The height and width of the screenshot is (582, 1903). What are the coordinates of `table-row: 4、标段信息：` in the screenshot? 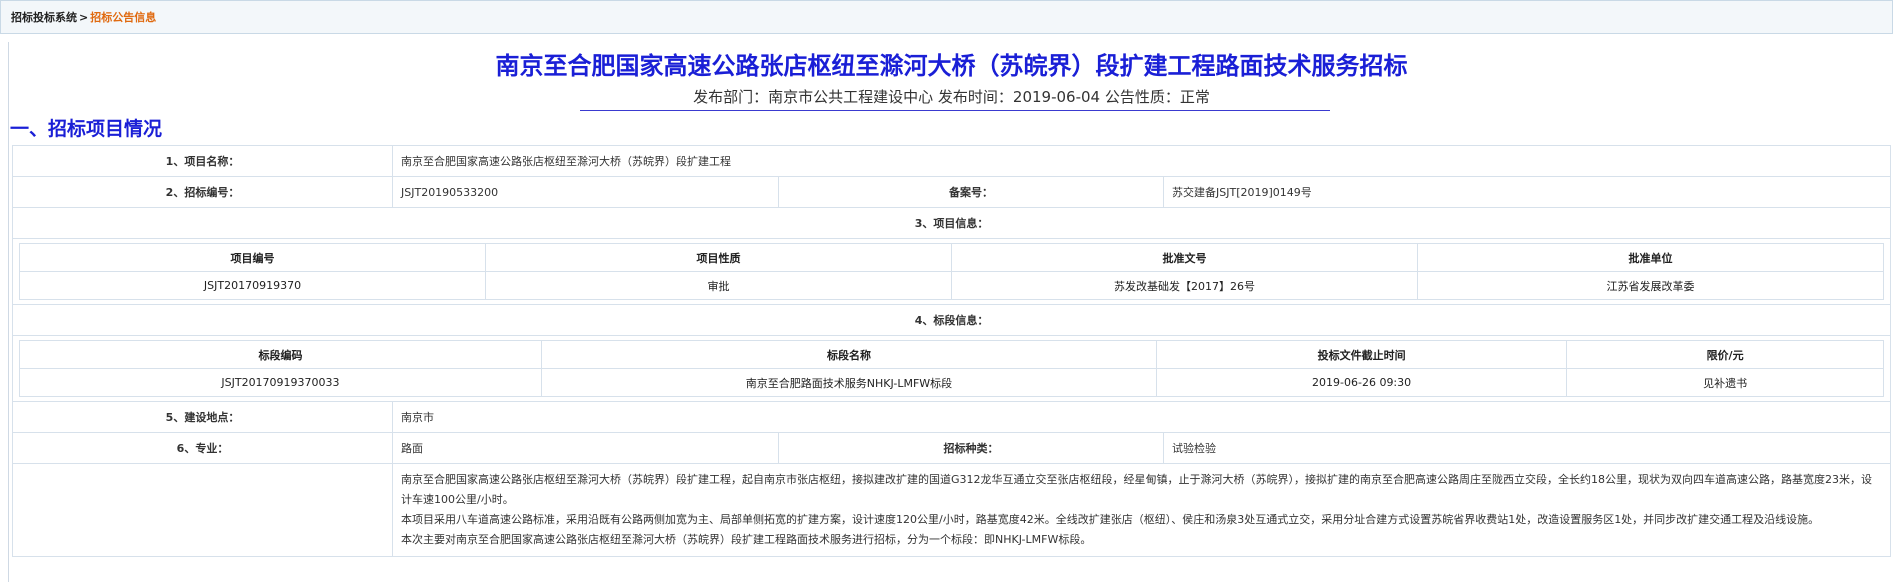 It's located at (951, 320).